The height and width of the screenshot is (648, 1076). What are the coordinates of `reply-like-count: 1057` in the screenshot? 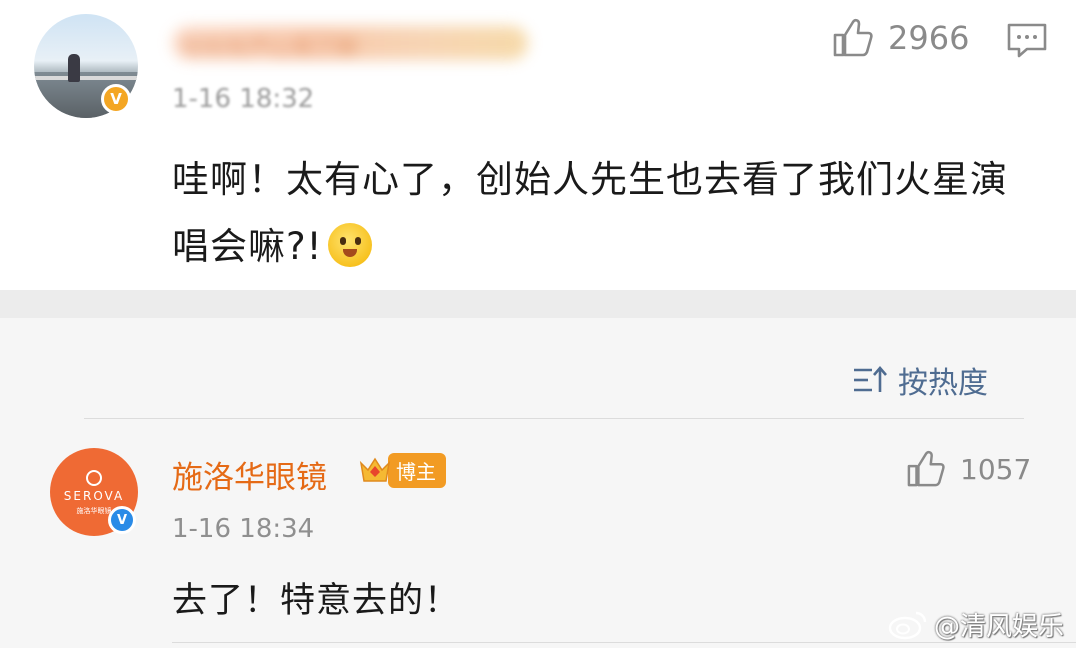 It's located at (996, 469).